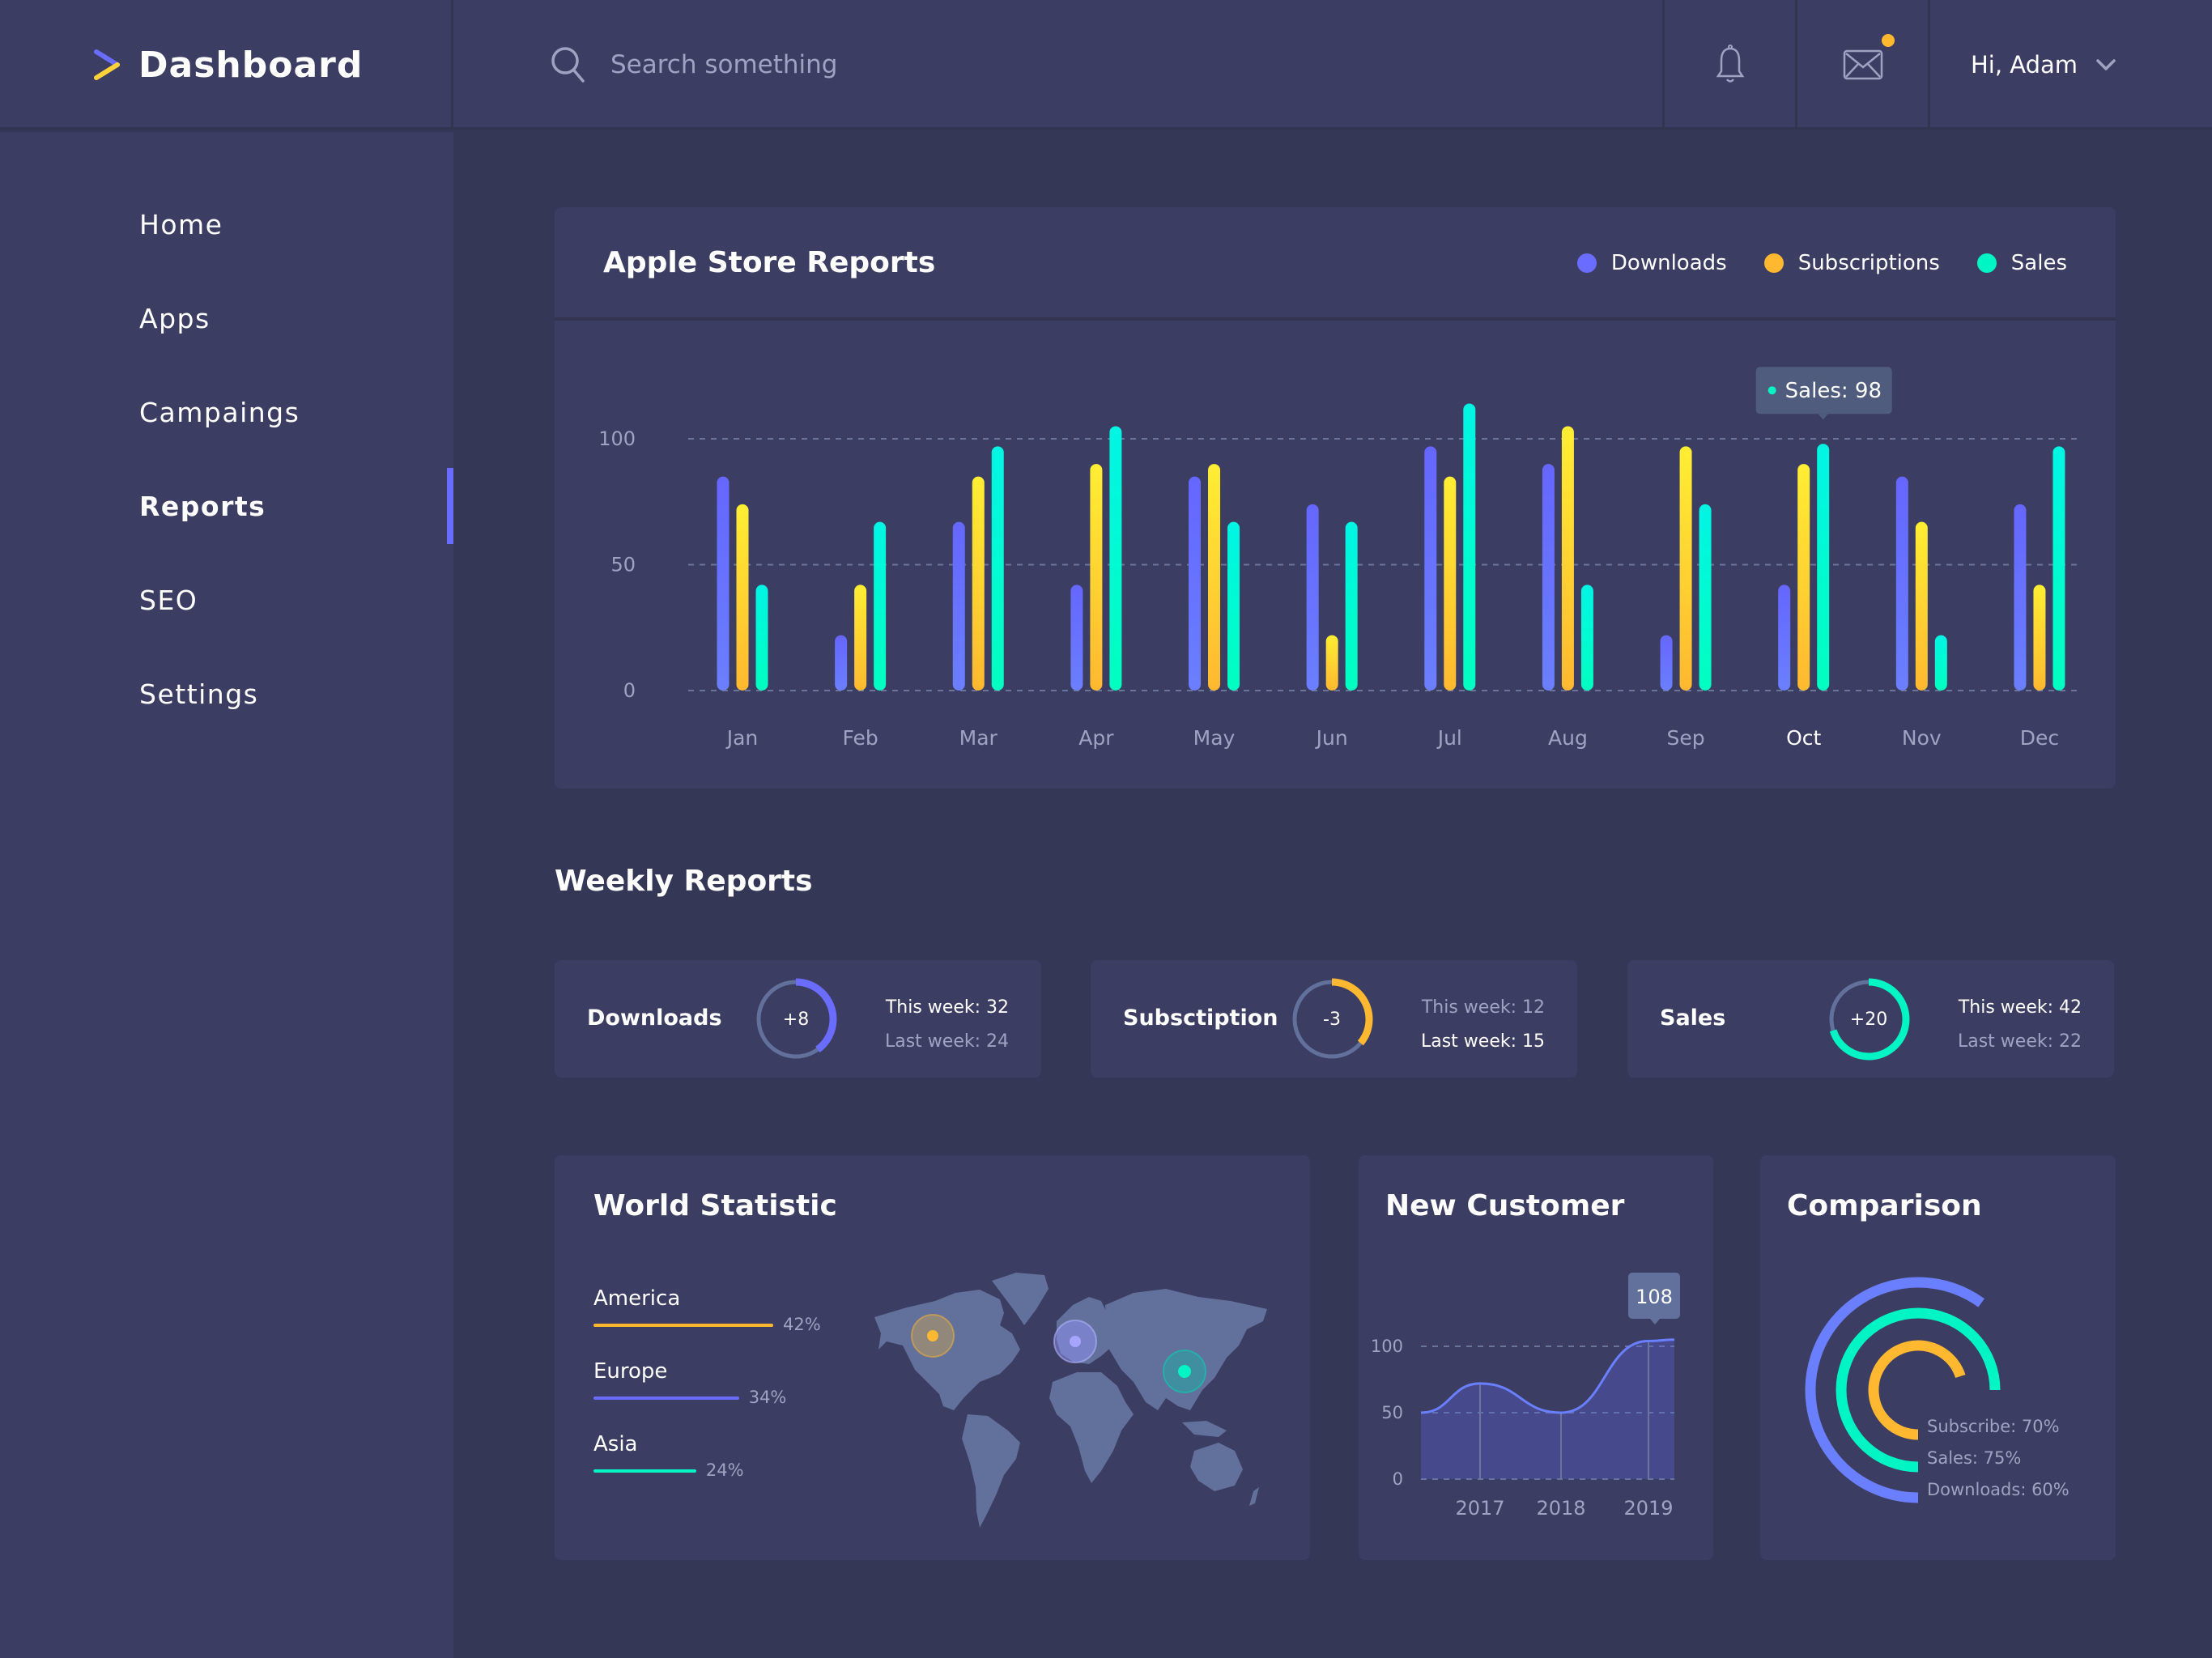  I want to click on sidebar-item-campaings: Campaings, so click(219, 412).